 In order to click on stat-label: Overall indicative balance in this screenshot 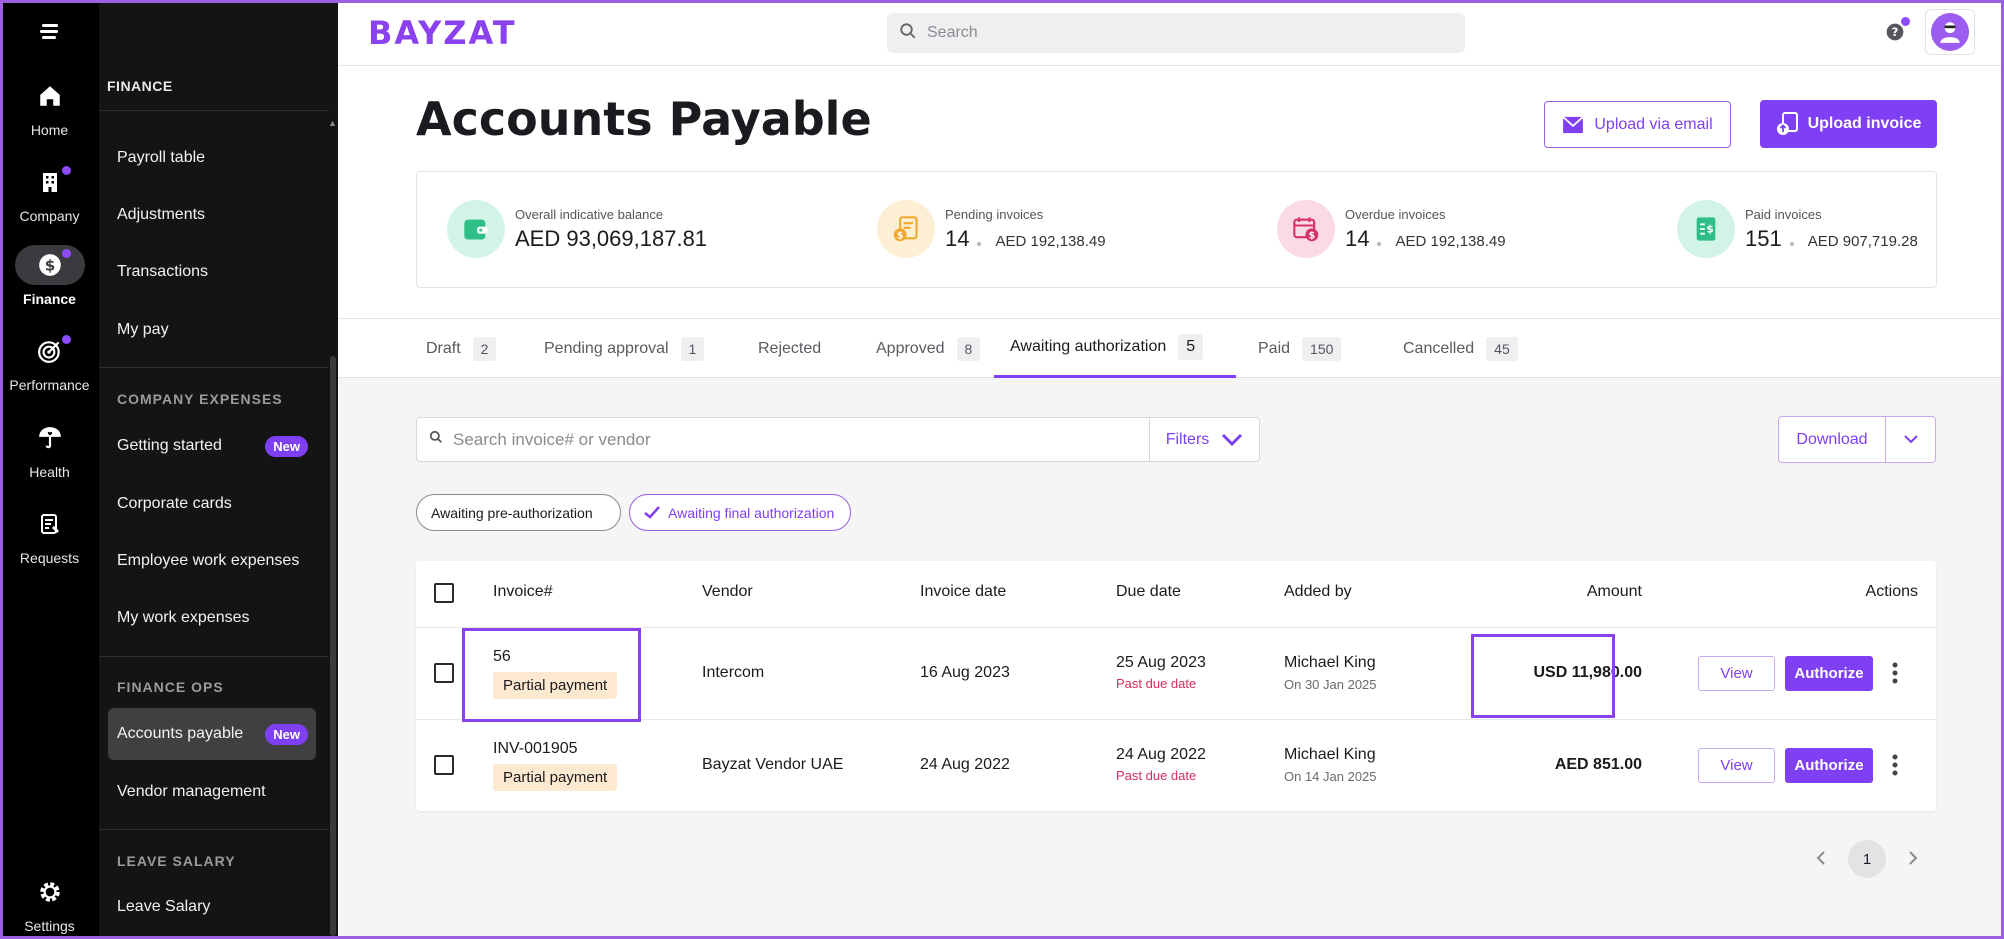, I will do `click(589, 214)`.